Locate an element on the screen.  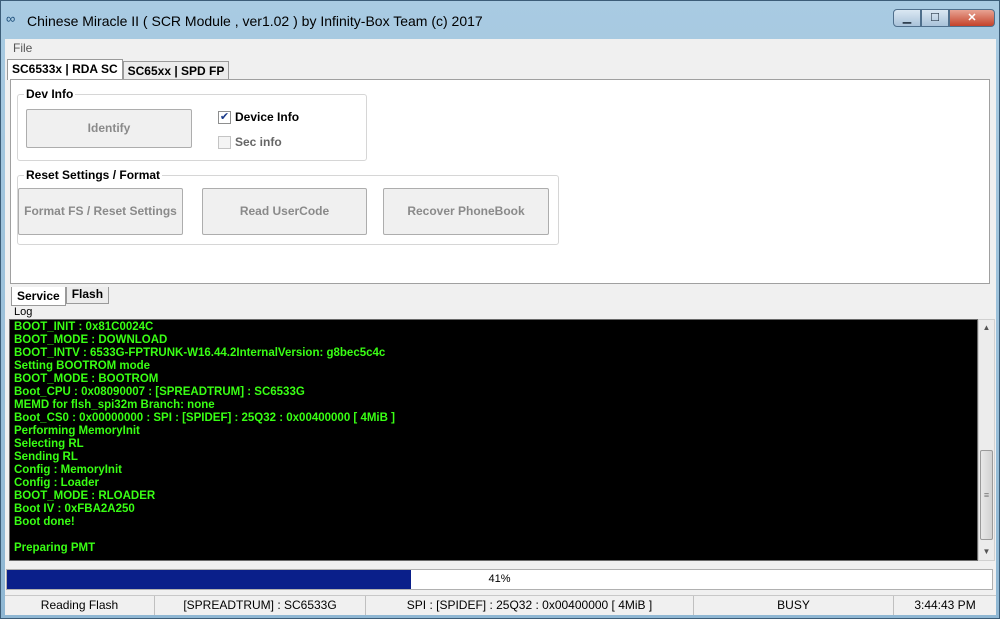
status-state: BUSY is located at coordinates (794, 605).